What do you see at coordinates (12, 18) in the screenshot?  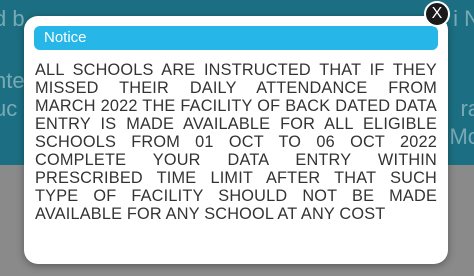 I see `background-text: d b` at bounding box center [12, 18].